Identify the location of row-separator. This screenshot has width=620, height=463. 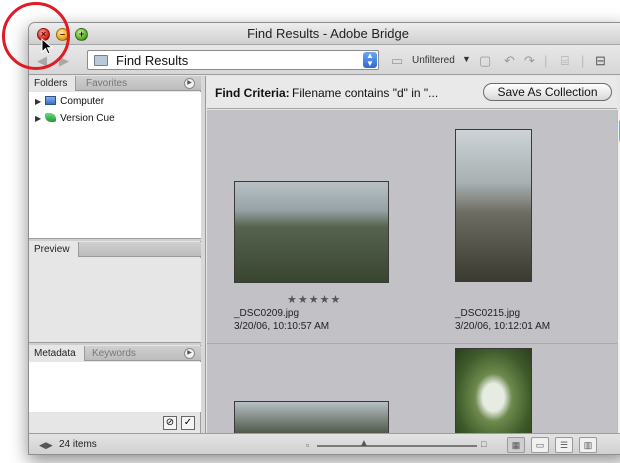
(412, 343).